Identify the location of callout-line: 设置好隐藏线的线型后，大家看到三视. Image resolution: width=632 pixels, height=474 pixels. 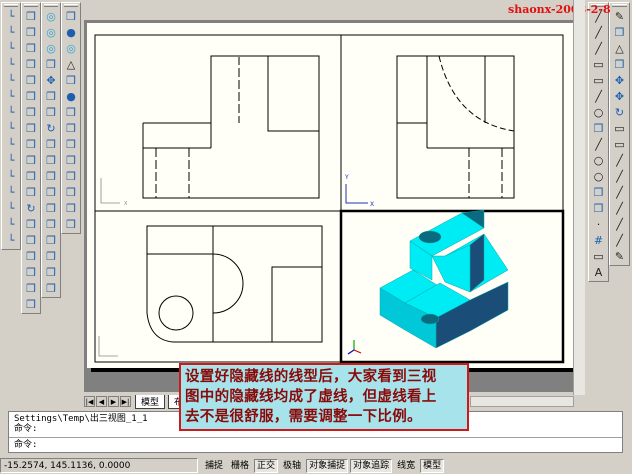
(311, 377).